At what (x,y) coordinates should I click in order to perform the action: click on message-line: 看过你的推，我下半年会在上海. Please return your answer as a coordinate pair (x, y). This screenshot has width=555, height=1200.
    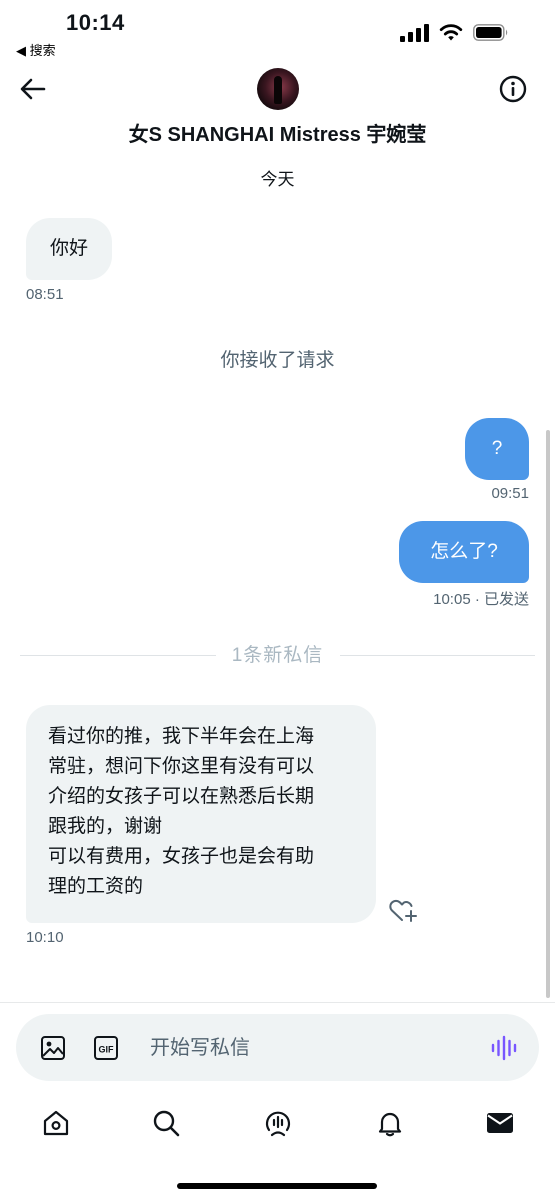
    Looking at the image, I should click on (181, 736).